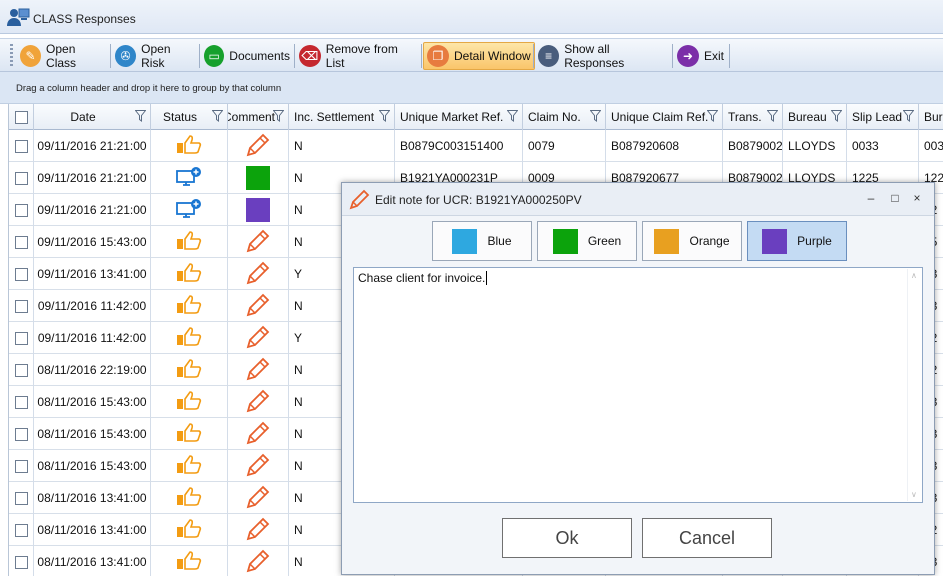 Image resolution: width=943 pixels, height=576 pixels. Describe the element at coordinates (359, 56) in the screenshot. I see `toolbar-remove-from-list-button: ⌫ Remove from List` at that location.